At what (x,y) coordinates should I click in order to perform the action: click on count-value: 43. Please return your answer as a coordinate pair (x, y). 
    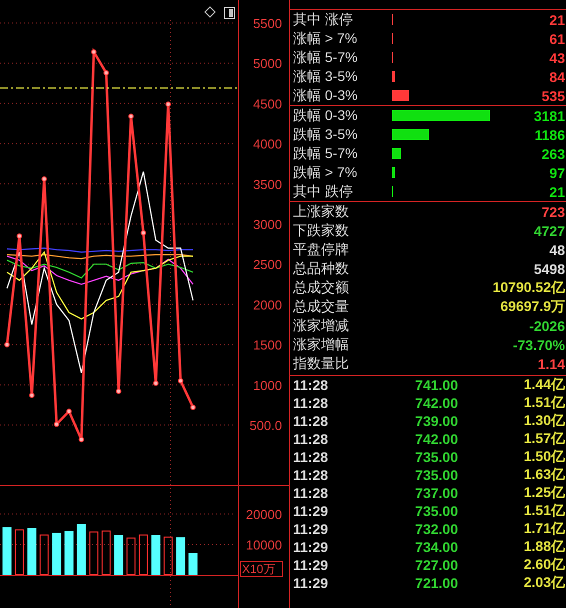
    Looking at the image, I should click on (556, 58).